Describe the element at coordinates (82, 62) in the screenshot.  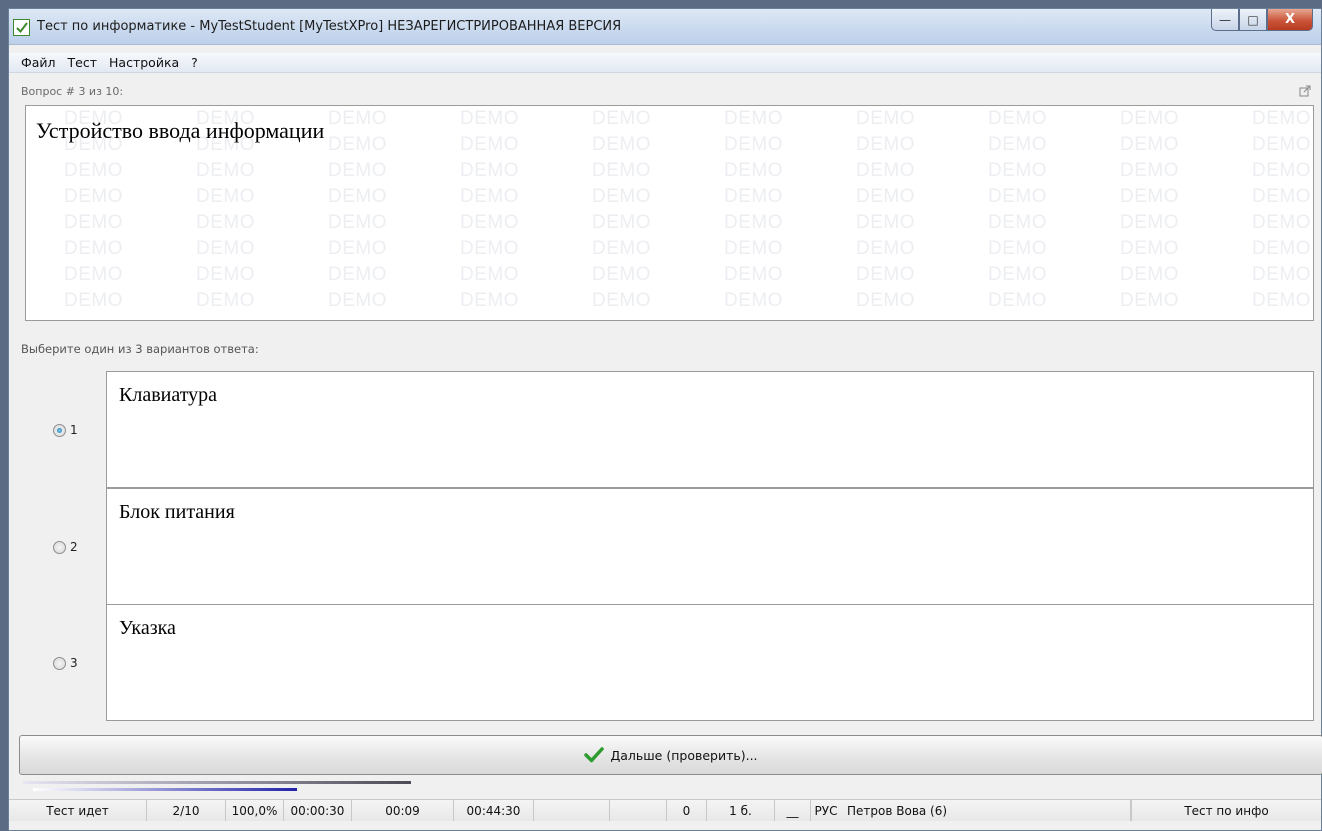
I see `menu-test: Тест` at that location.